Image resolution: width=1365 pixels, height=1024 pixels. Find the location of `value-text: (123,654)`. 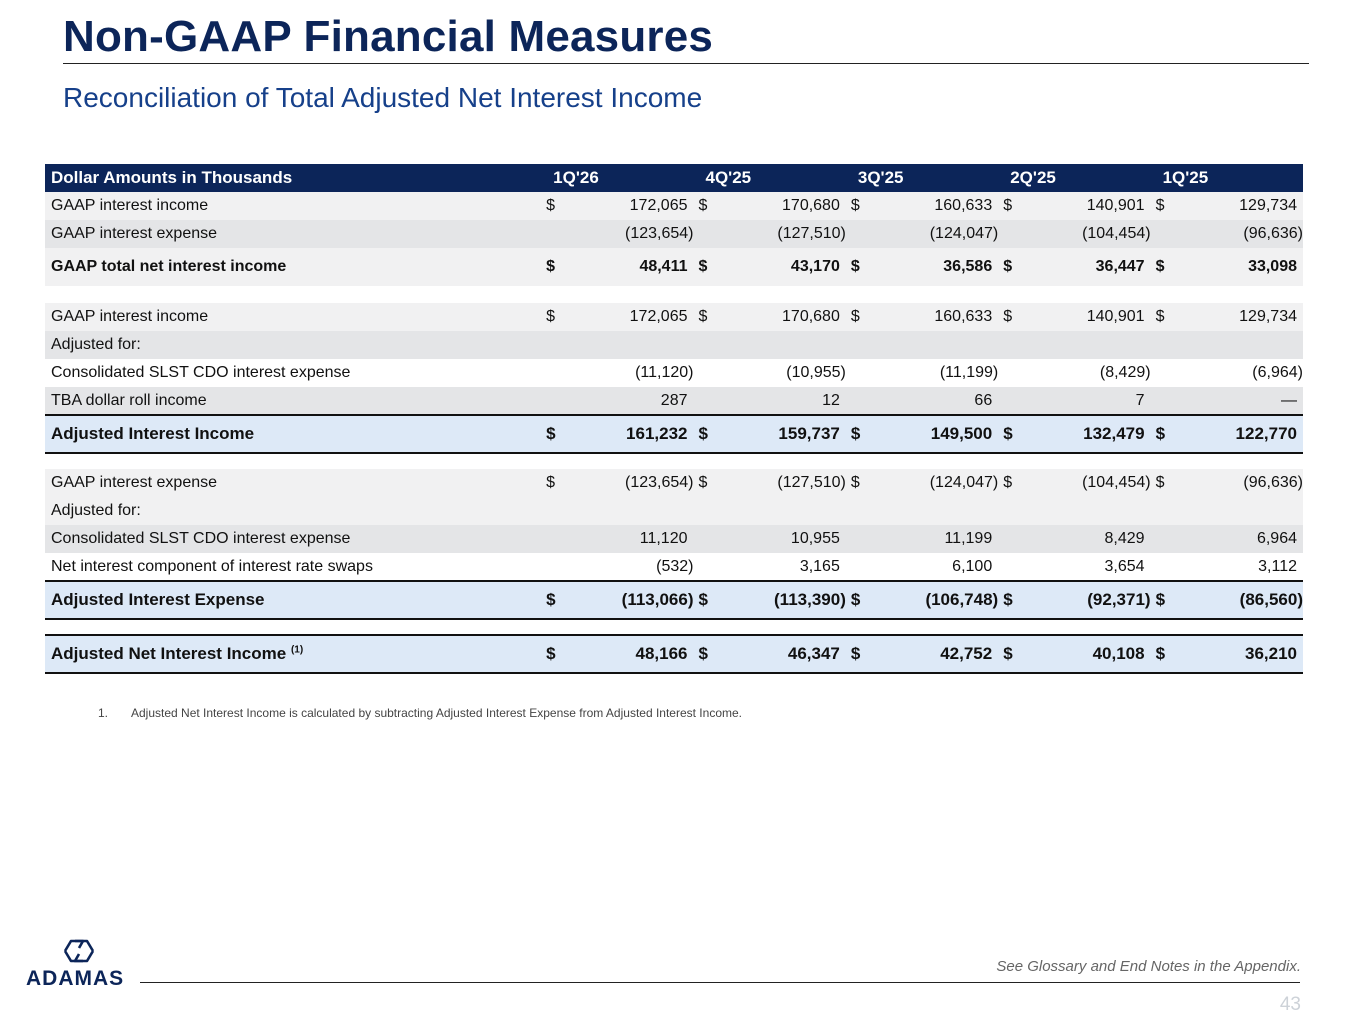

value-text: (123,654) is located at coordinates (659, 482).